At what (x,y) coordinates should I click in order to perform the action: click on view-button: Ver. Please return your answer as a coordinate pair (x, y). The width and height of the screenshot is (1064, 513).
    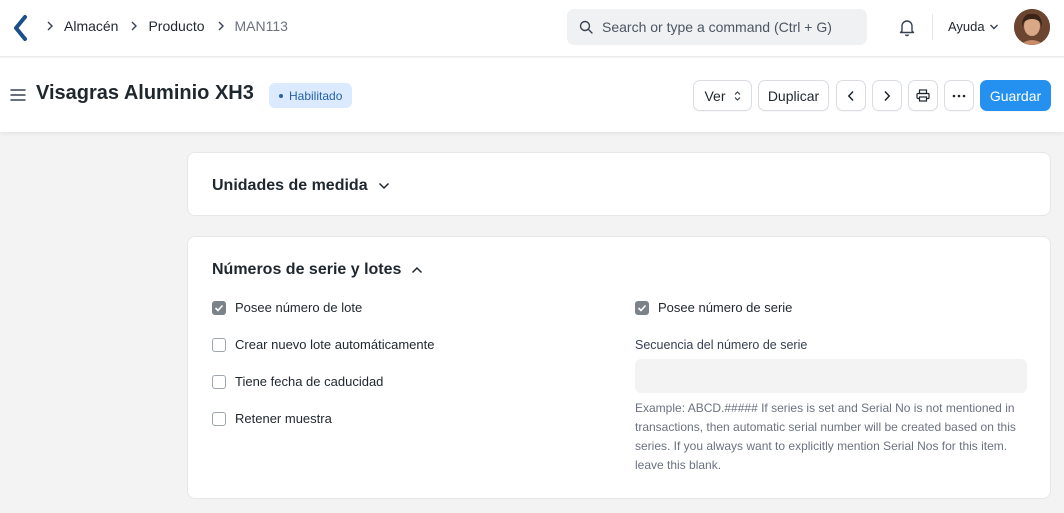
    Looking at the image, I should click on (722, 95).